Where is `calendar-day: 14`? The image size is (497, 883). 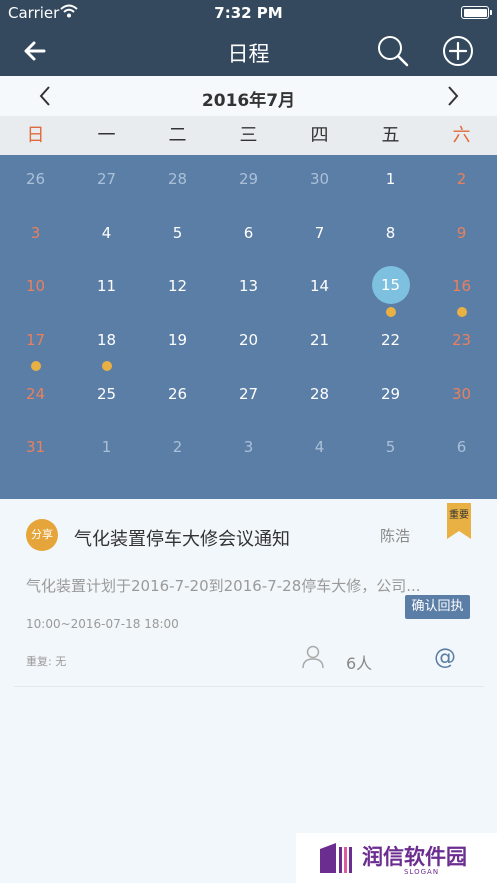 calendar-day: 14 is located at coordinates (319, 289).